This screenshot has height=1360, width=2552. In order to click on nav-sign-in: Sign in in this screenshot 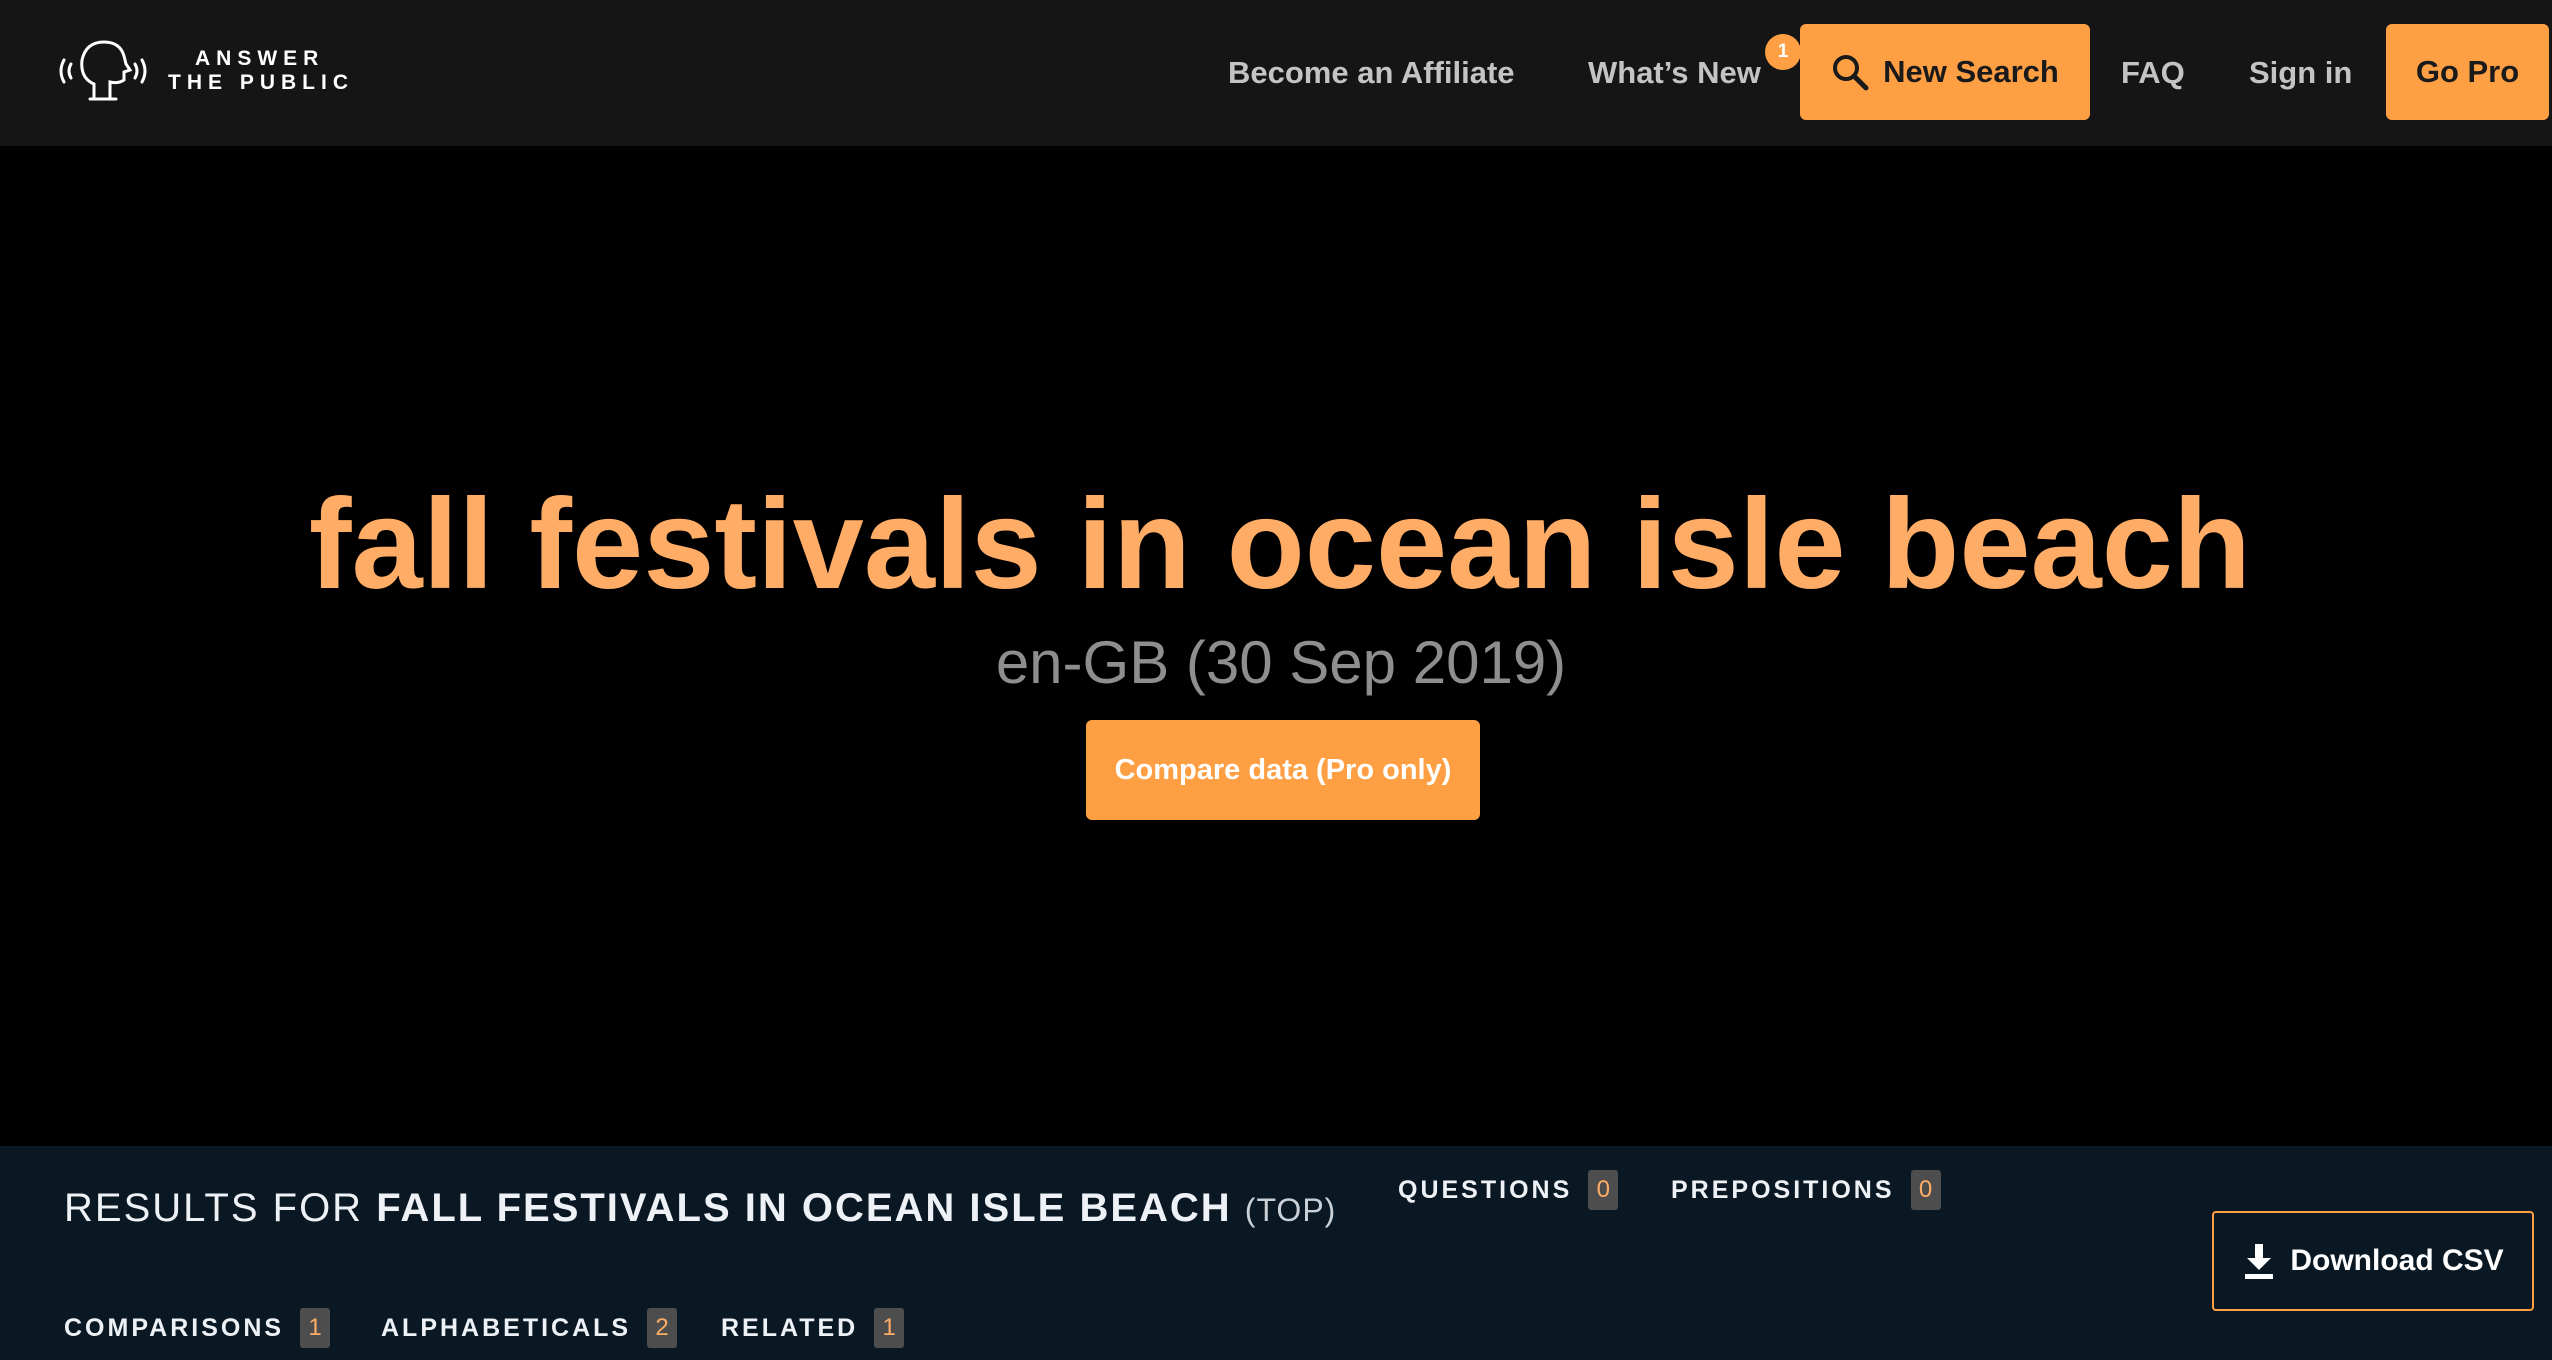, I will do `click(2300, 73)`.